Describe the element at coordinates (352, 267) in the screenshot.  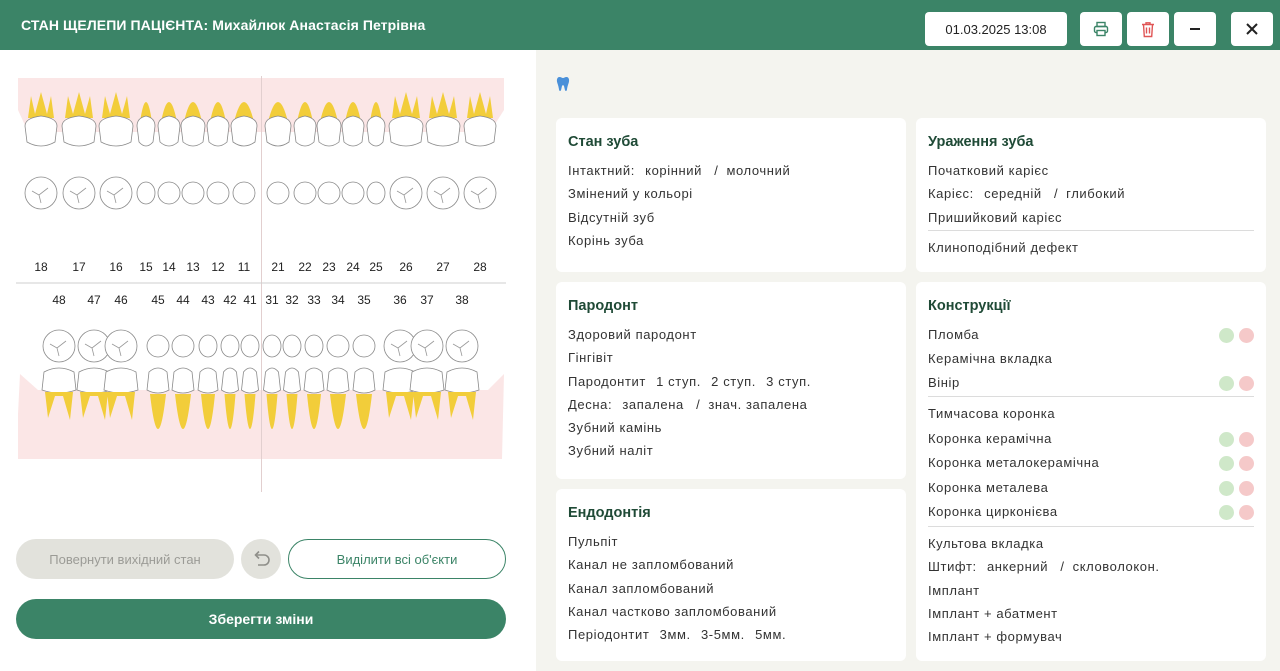
I see `tooth-number-24: 24` at that location.